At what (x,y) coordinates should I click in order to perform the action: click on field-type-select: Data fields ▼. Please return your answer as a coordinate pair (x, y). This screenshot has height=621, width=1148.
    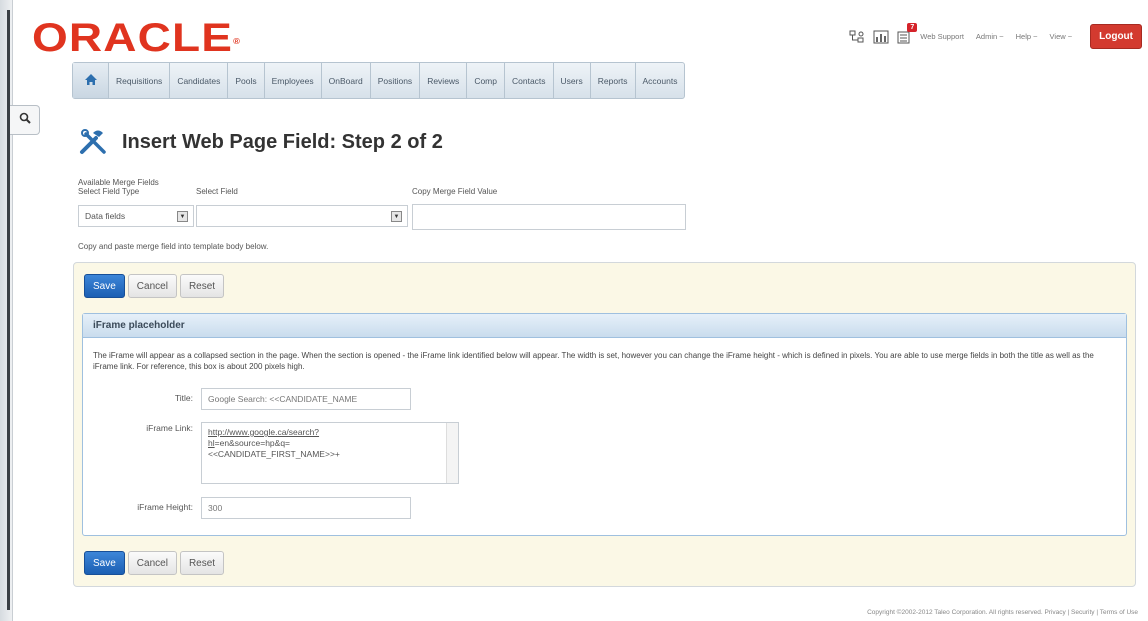
    Looking at the image, I should click on (136, 216).